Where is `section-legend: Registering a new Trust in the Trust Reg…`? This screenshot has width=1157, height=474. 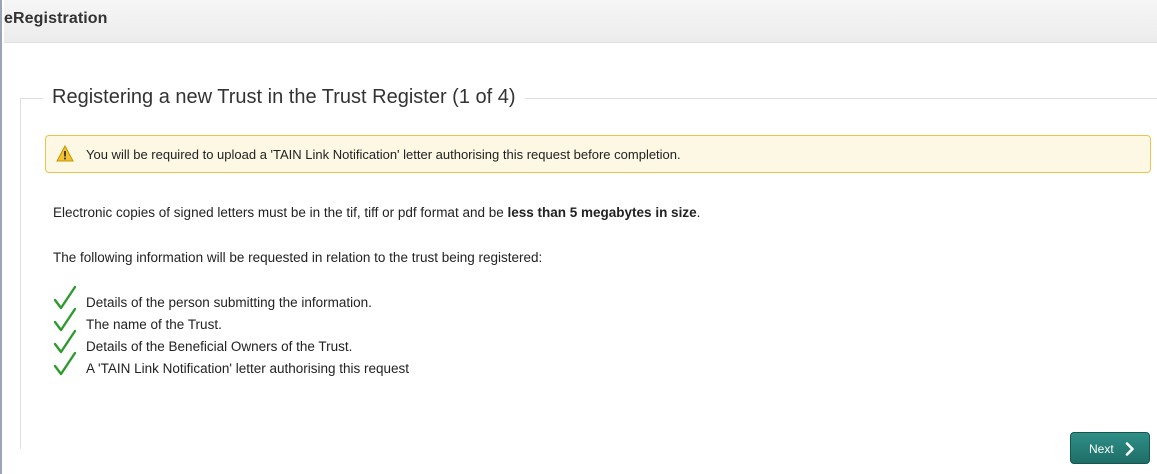
section-legend: Registering a new Trust in the Trust Reg… is located at coordinates (284, 97).